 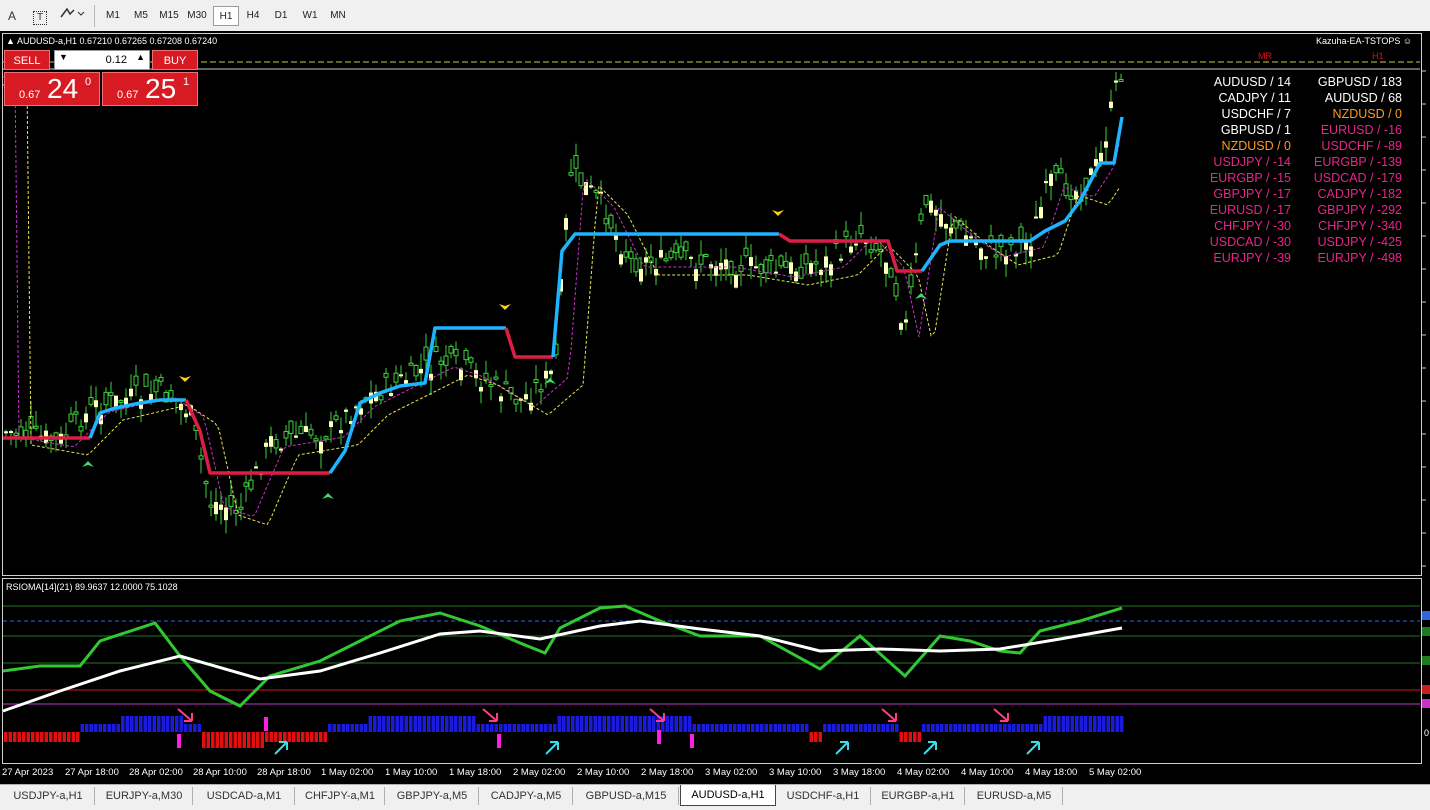 I want to click on lot-decrease-icon: ▼, so click(x=63, y=57).